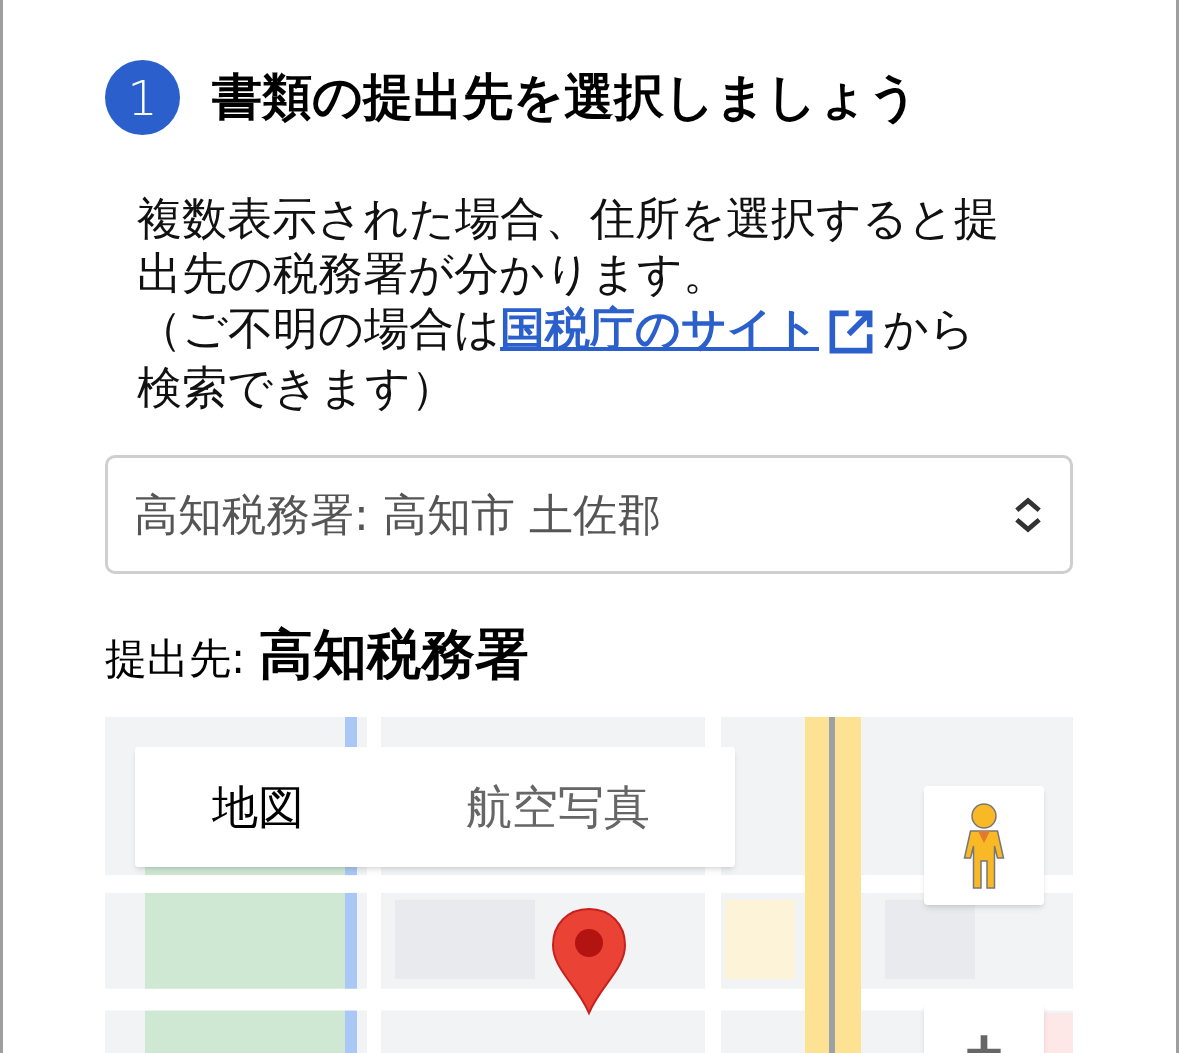  What do you see at coordinates (589, 961) in the screenshot?
I see `map-pin-icon` at bounding box center [589, 961].